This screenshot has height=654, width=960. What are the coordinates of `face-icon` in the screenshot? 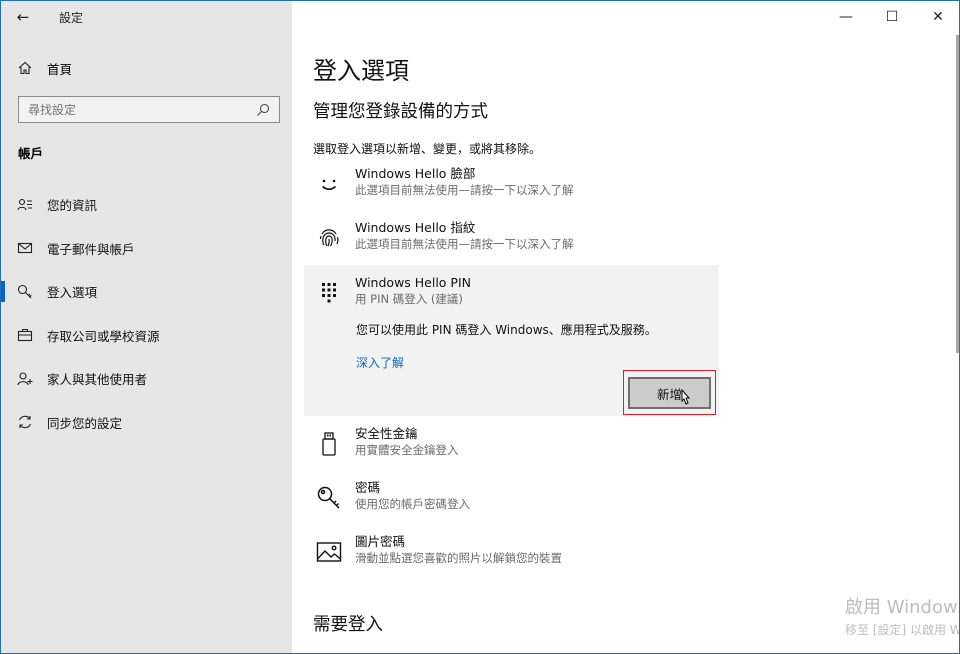 It's located at (329, 184).